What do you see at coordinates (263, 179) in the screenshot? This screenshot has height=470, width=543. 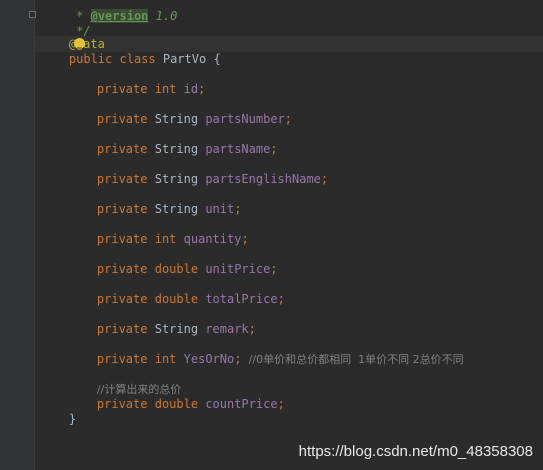 I see `field-name: partsEnglishName` at bounding box center [263, 179].